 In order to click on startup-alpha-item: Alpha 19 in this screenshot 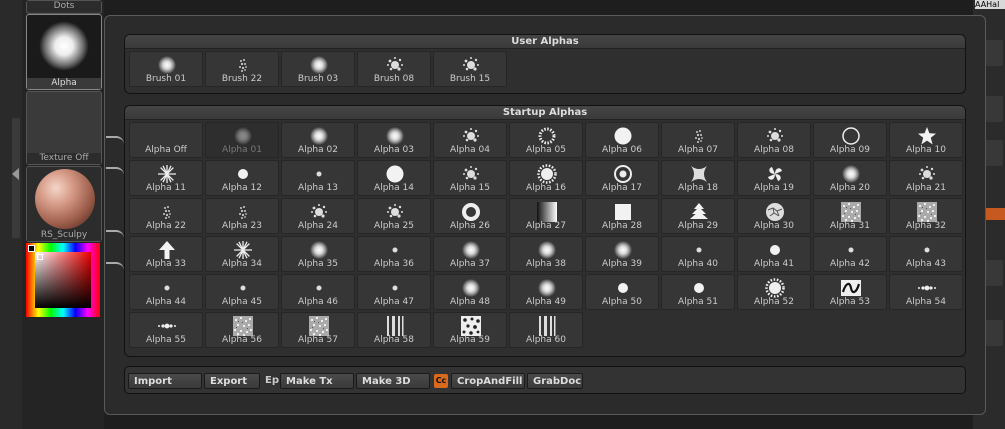, I will do `click(774, 178)`.